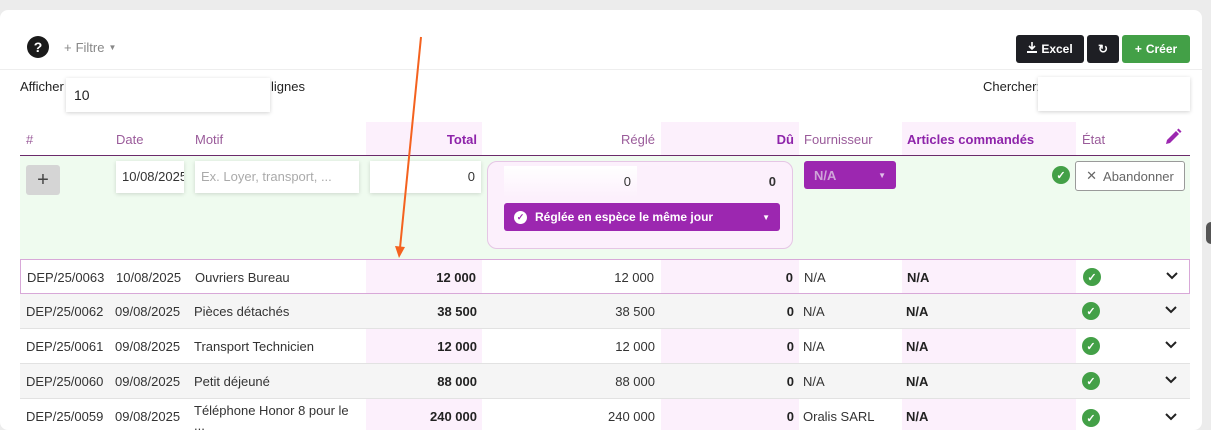 This screenshot has width=1211, height=430. Describe the element at coordinates (1092, 175) in the screenshot. I see `close-icon: ✕` at that location.